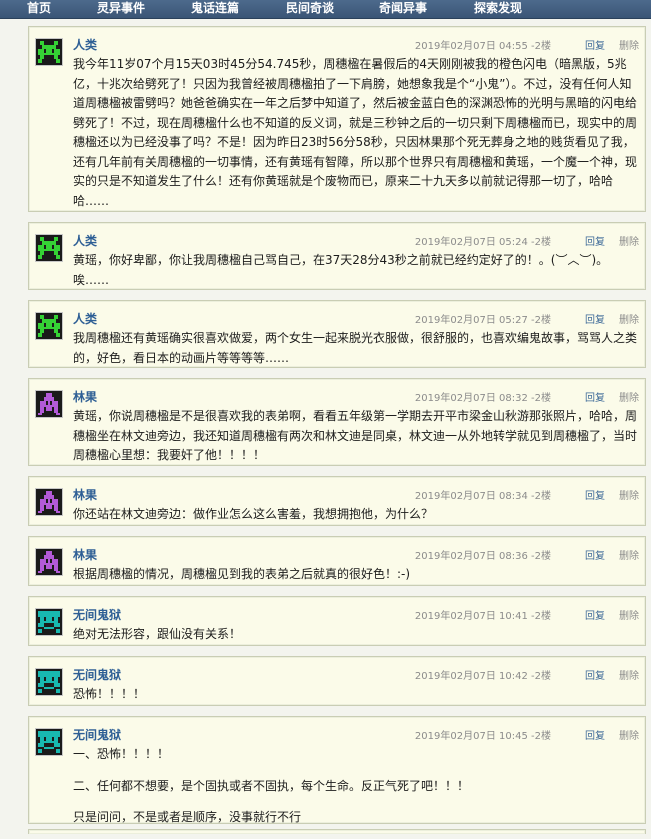 Image resolution: width=651 pixels, height=839 pixels. Describe the element at coordinates (253, 514) in the screenshot. I see `comment-paragraph: 你还站在林文迪旁边：做作业怎么这么害羞，我想拥抱他，为什么？` at that location.